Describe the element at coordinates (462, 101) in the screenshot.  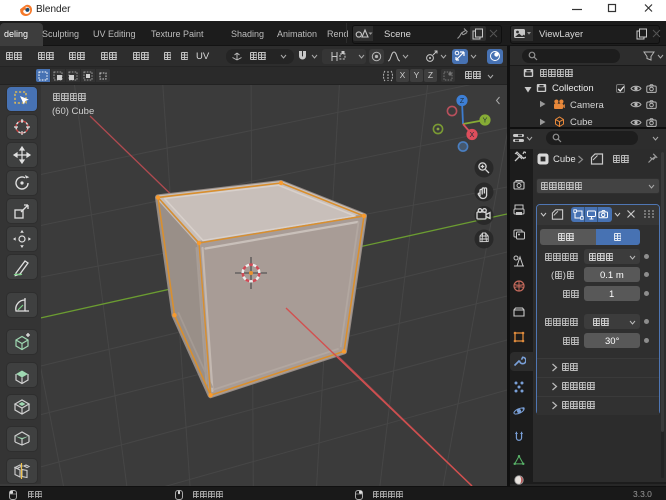
I see `svg-text: Z` at that location.